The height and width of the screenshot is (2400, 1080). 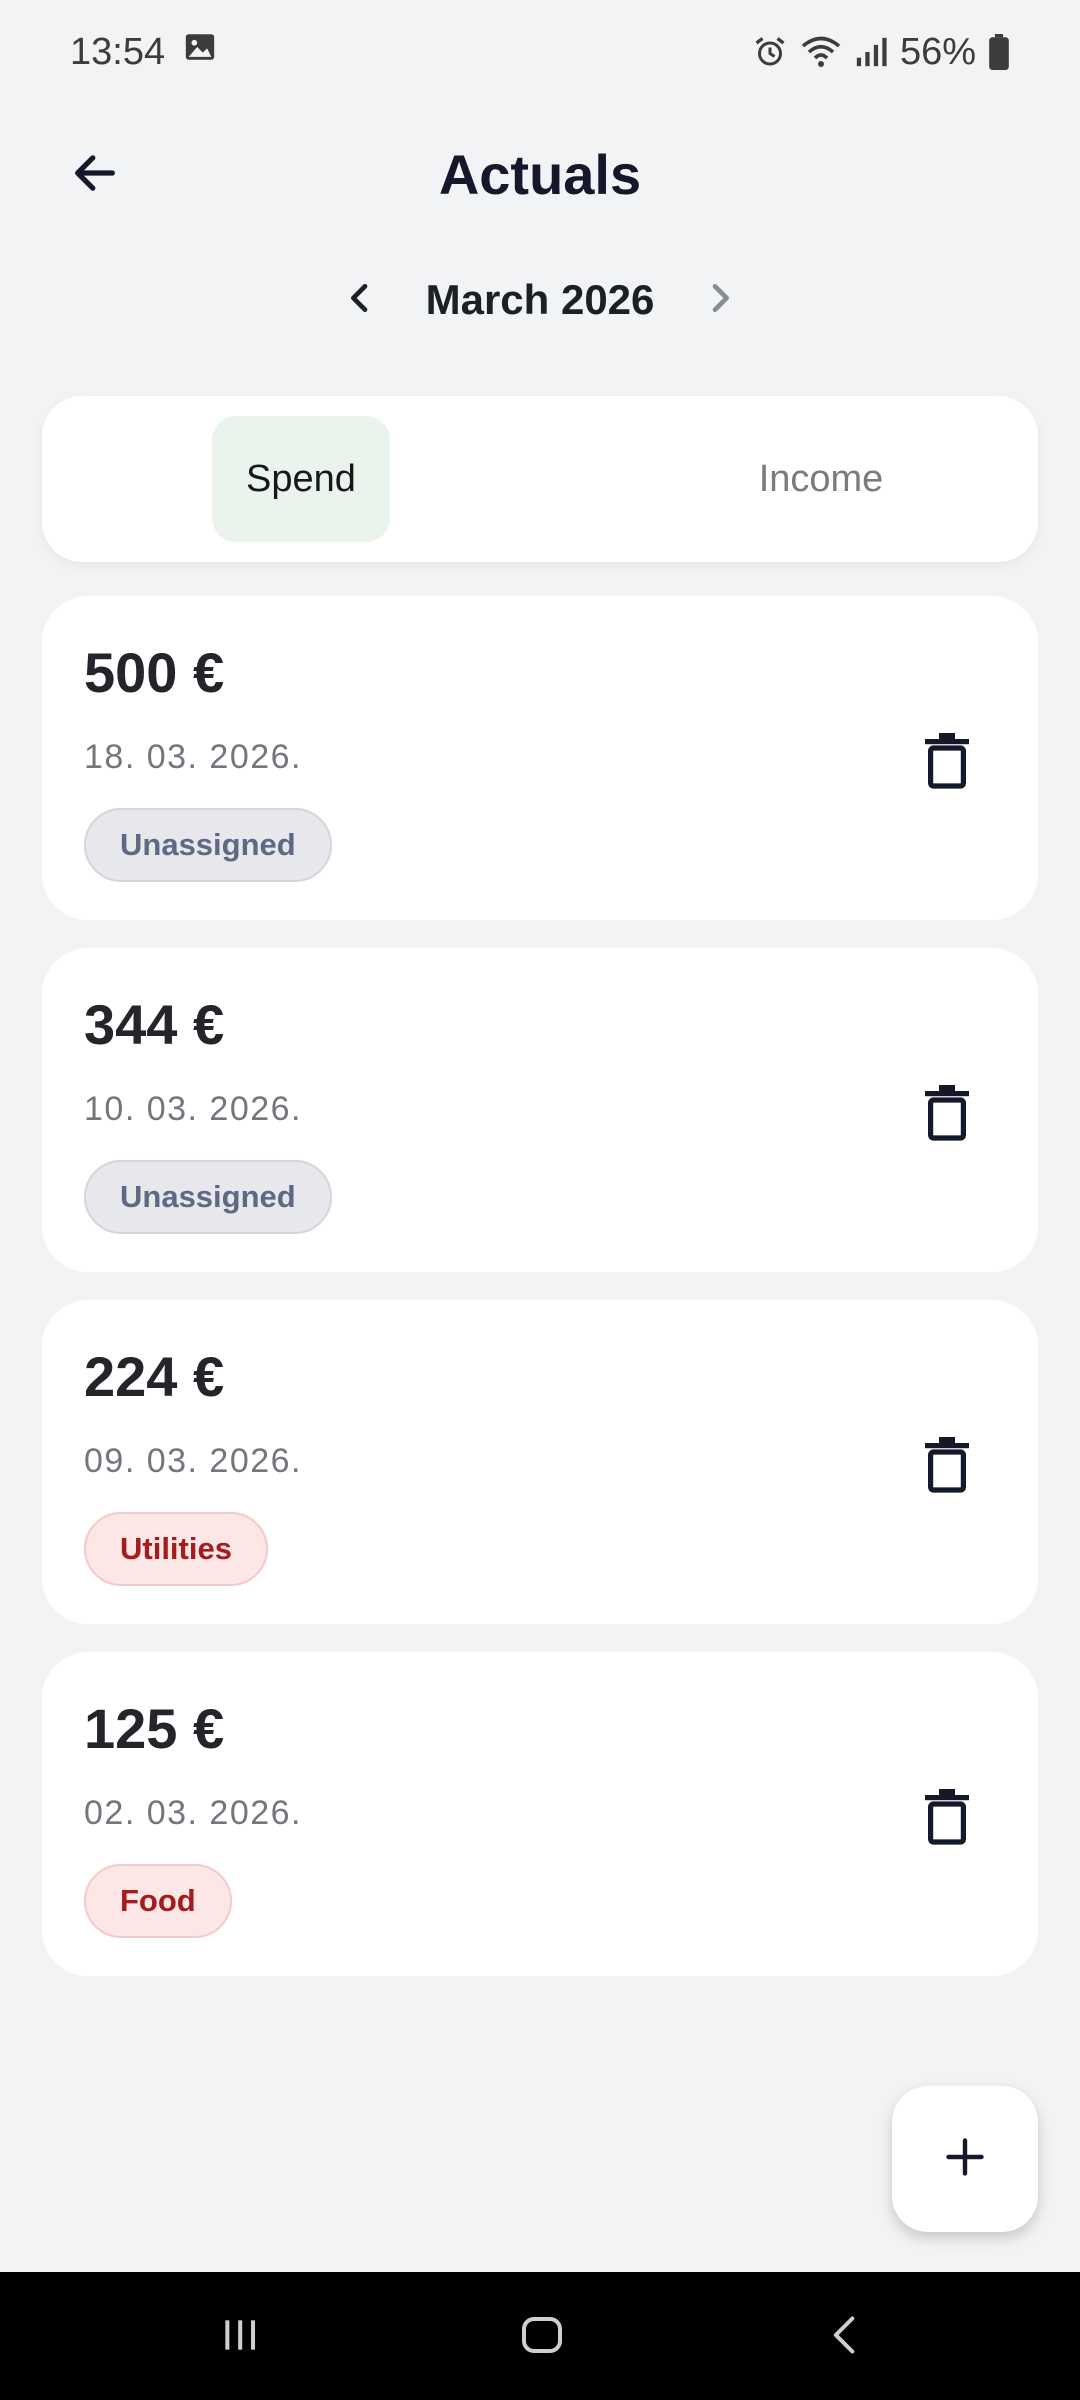 What do you see at coordinates (937, 51) in the screenshot?
I see `battery-percent: 56%` at bounding box center [937, 51].